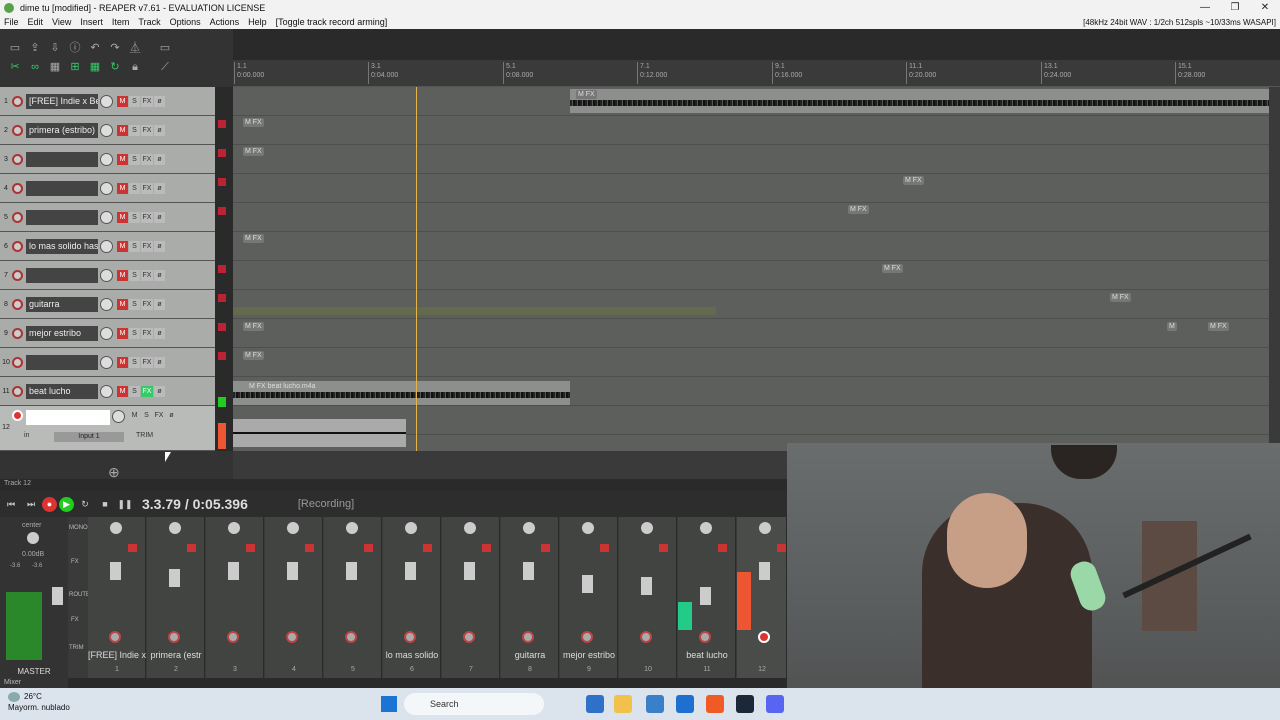  I want to click on item-label: M, so click(1172, 326).